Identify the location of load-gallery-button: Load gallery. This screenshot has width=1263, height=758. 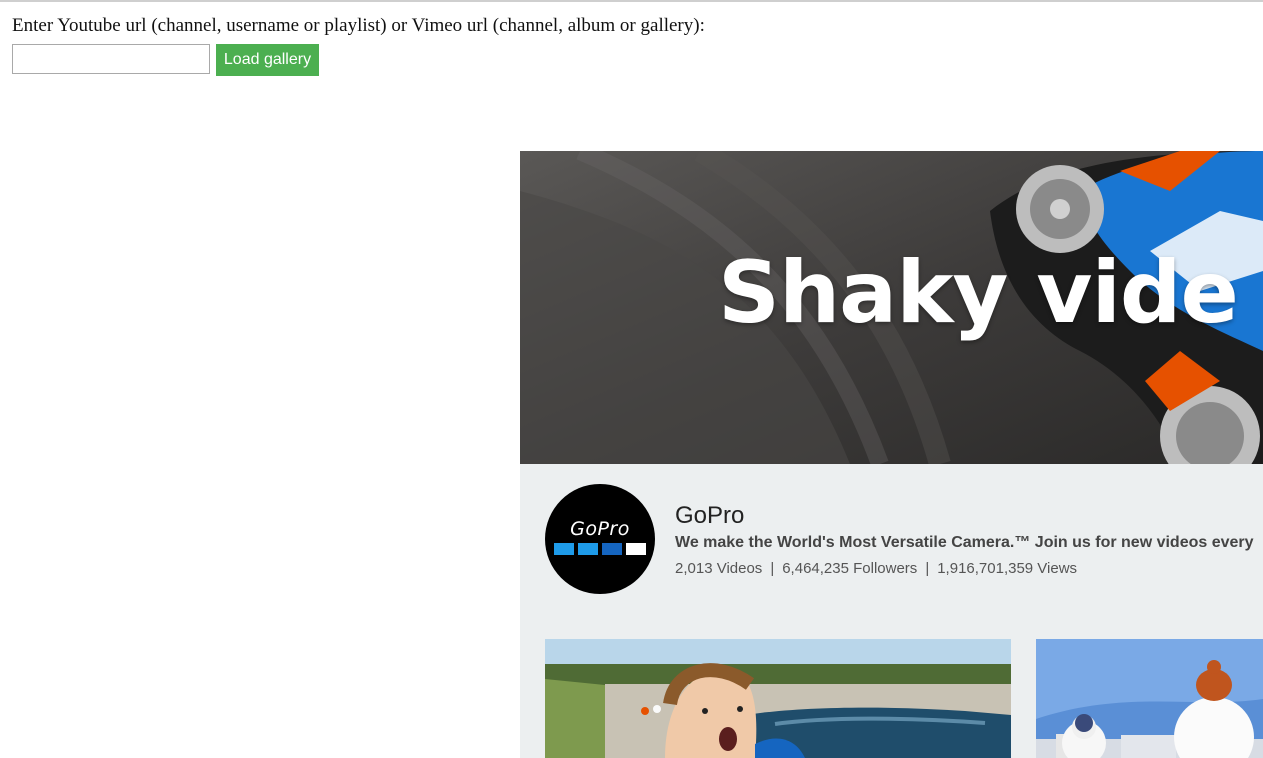
(267, 60).